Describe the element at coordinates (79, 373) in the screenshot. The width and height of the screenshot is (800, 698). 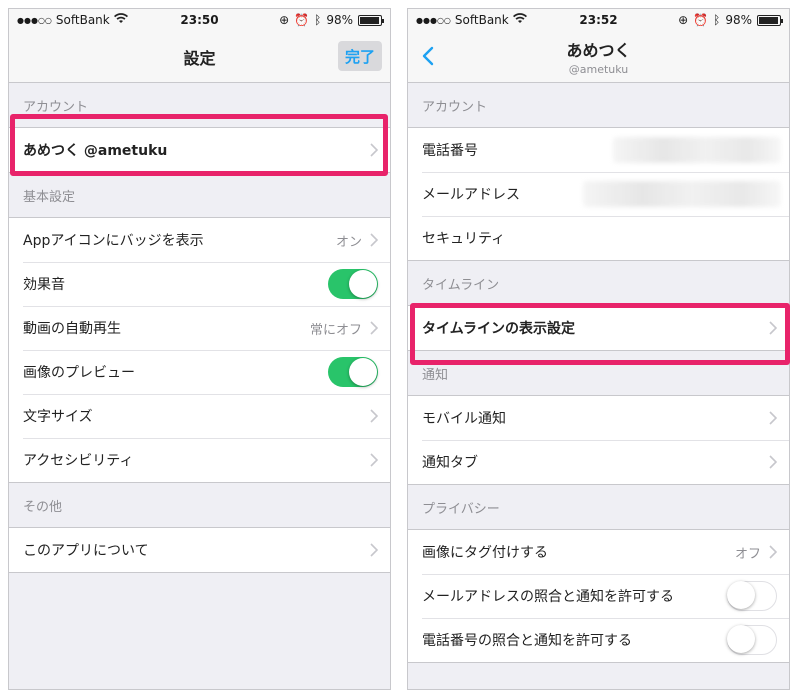
I see `row-label: 画像のプレビュー` at that location.